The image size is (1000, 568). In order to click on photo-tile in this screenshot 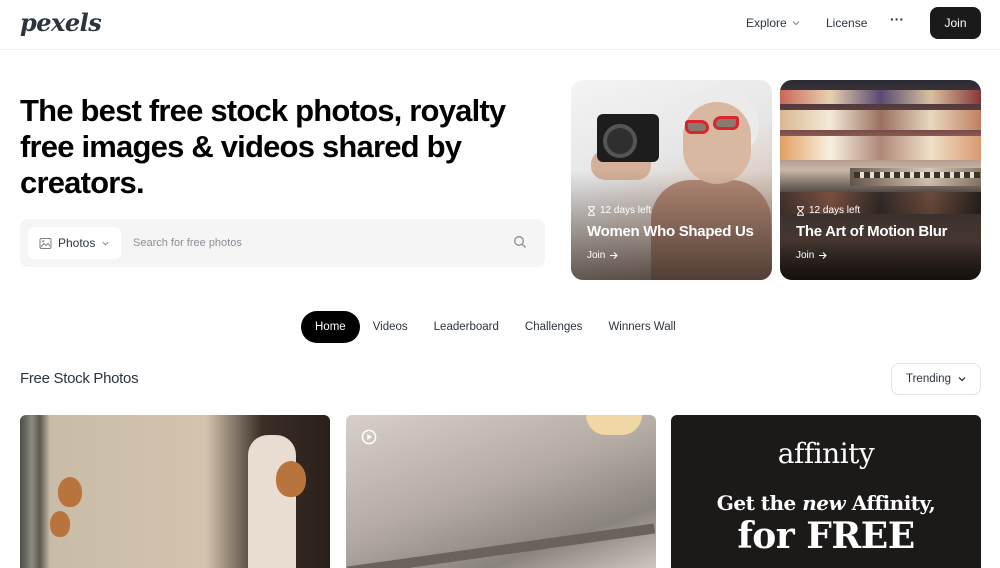, I will do `click(175, 491)`.